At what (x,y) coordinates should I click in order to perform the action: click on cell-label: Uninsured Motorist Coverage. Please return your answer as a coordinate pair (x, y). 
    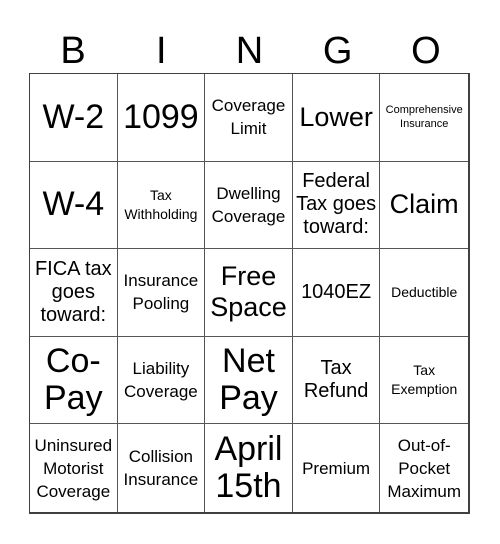
    Looking at the image, I should click on (73, 468).